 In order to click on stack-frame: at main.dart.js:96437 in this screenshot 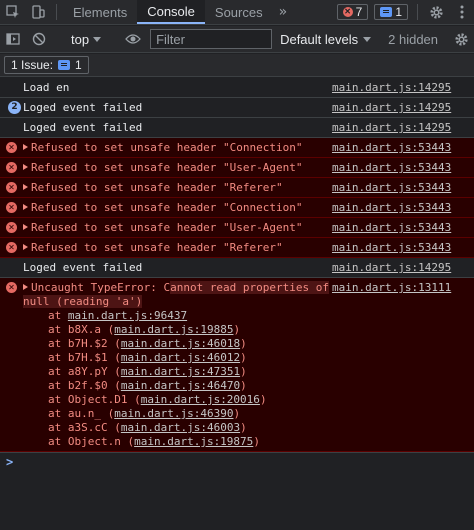, I will do `click(118, 315)`.